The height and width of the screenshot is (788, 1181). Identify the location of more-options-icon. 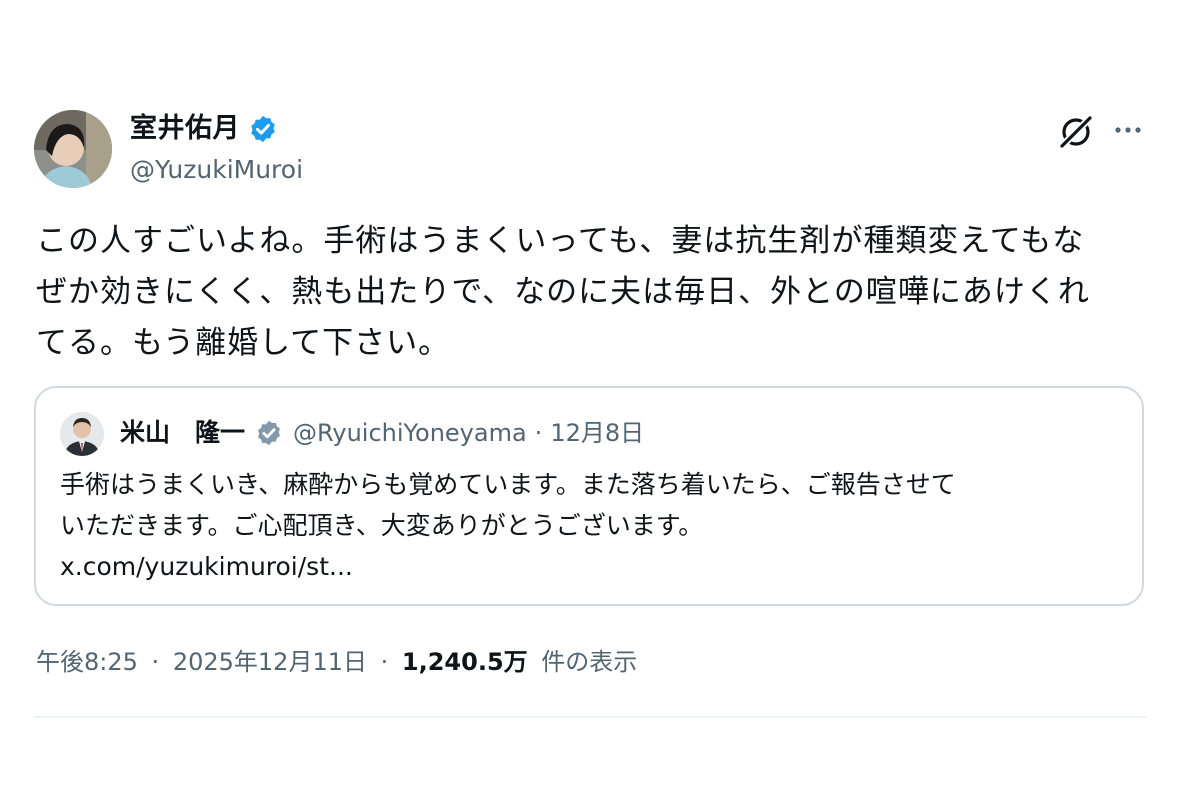
(1128, 130).